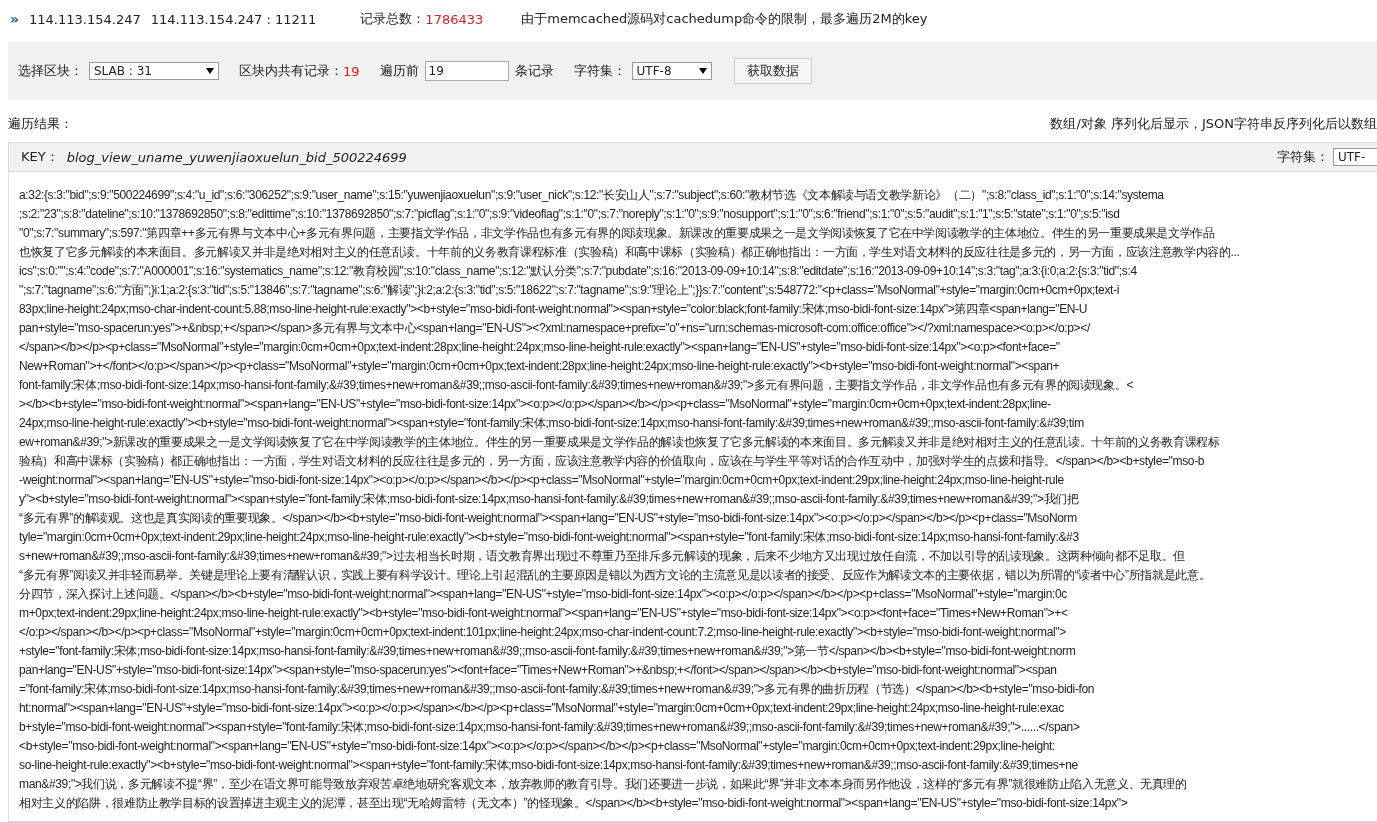 The height and width of the screenshot is (822, 1377). Describe the element at coordinates (724, 19) in the screenshot. I see `limit-note: 由于memcached源码对cachedump命令的限制，最多遍历2M的key` at that location.